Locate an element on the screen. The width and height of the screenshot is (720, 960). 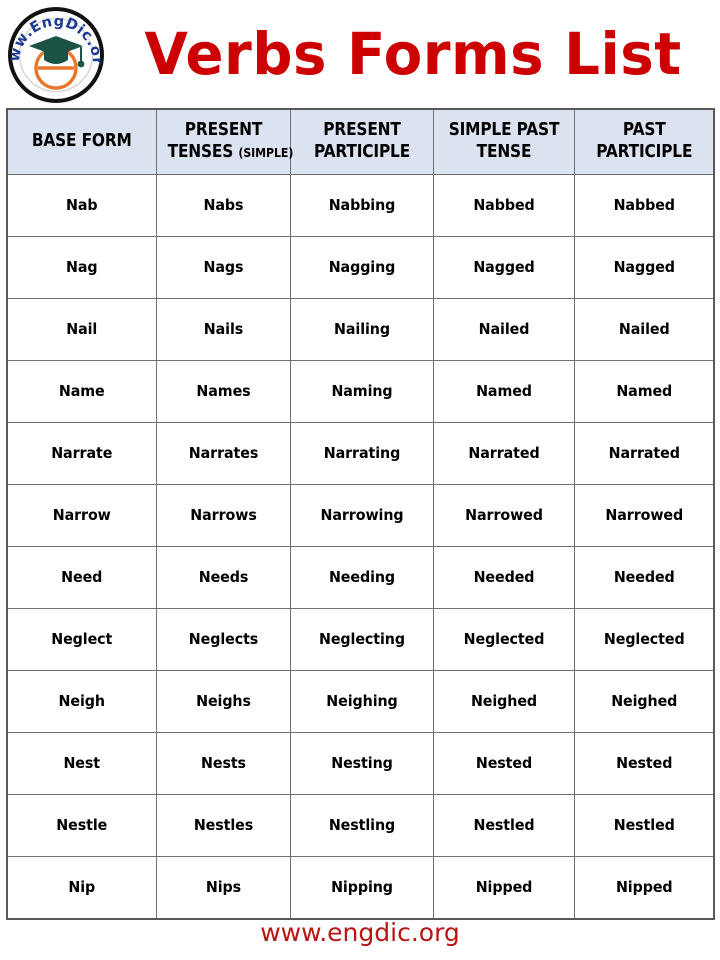
table-cell: Nailing is located at coordinates (361, 329).